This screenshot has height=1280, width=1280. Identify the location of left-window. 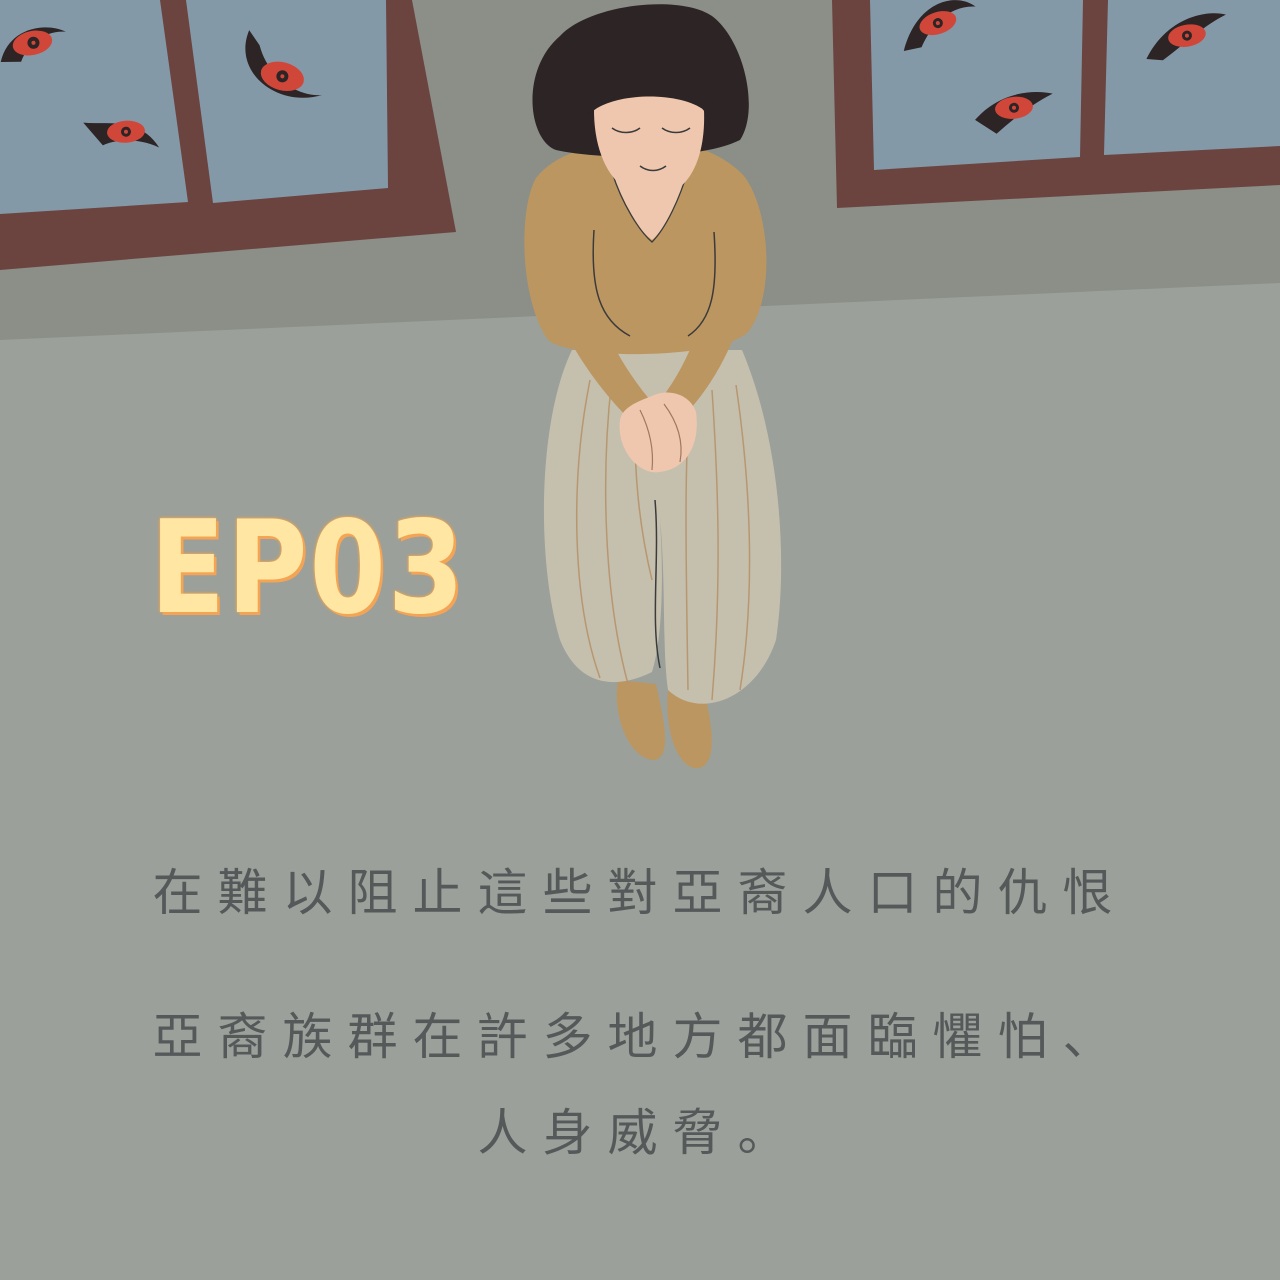
(228, 135).